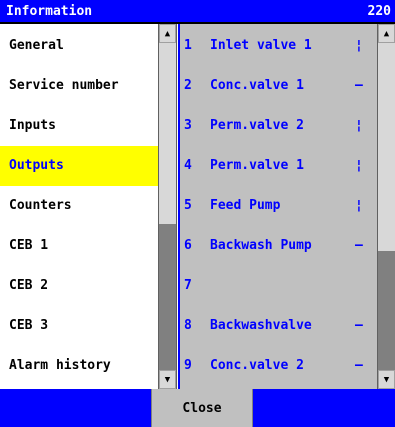 This screenshot has width=395, height=427. I want to click on menu-scroll-up-button: ▲, so click(167, 33).